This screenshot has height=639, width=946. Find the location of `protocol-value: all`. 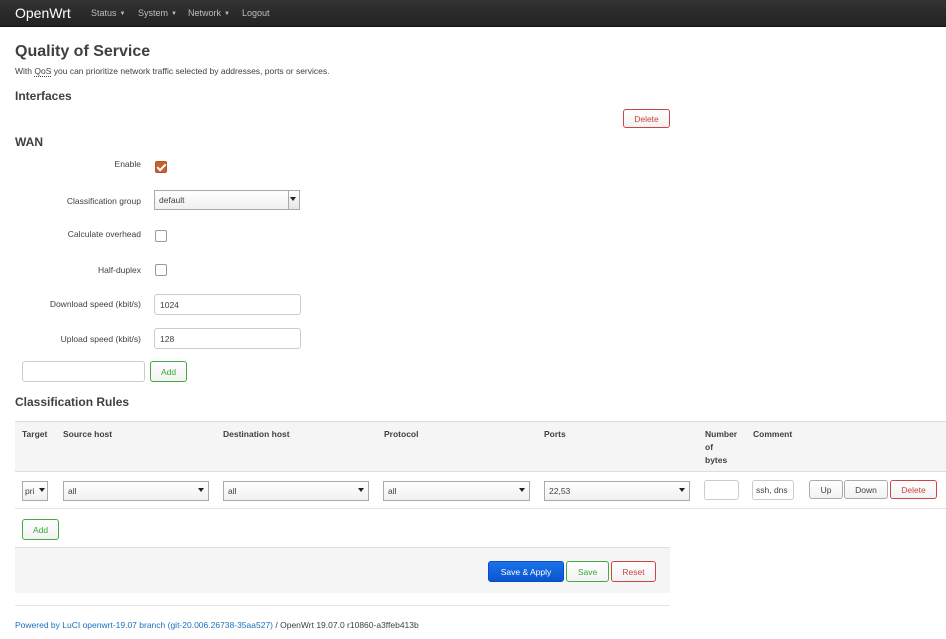

protocol-value: all is located at coordinates (392, 491).